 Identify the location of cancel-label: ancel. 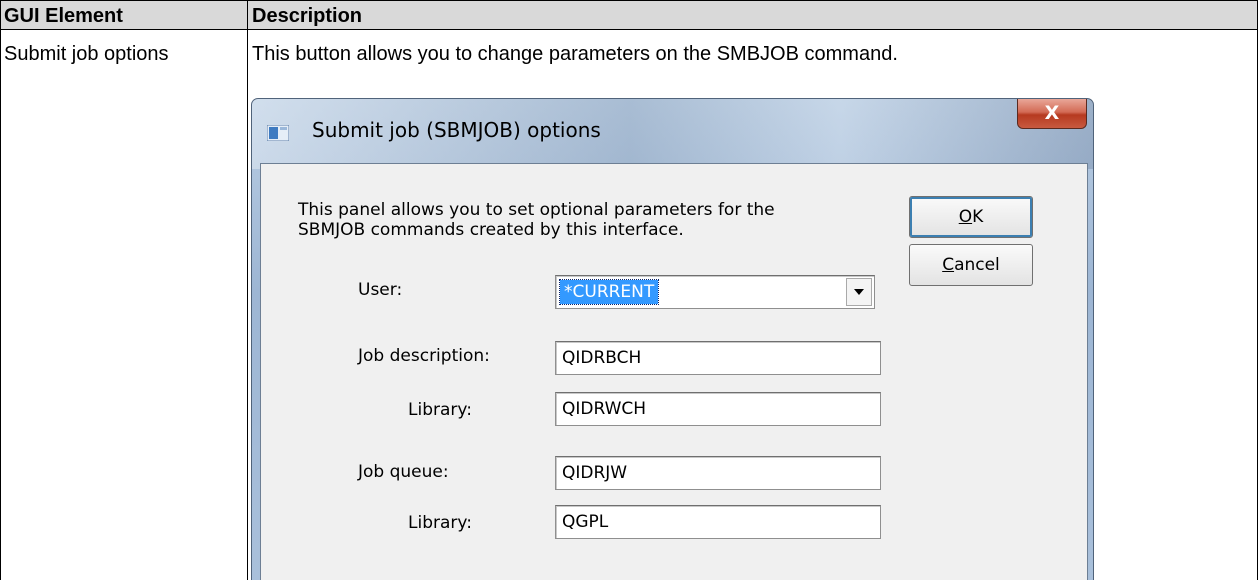
(977, 265).